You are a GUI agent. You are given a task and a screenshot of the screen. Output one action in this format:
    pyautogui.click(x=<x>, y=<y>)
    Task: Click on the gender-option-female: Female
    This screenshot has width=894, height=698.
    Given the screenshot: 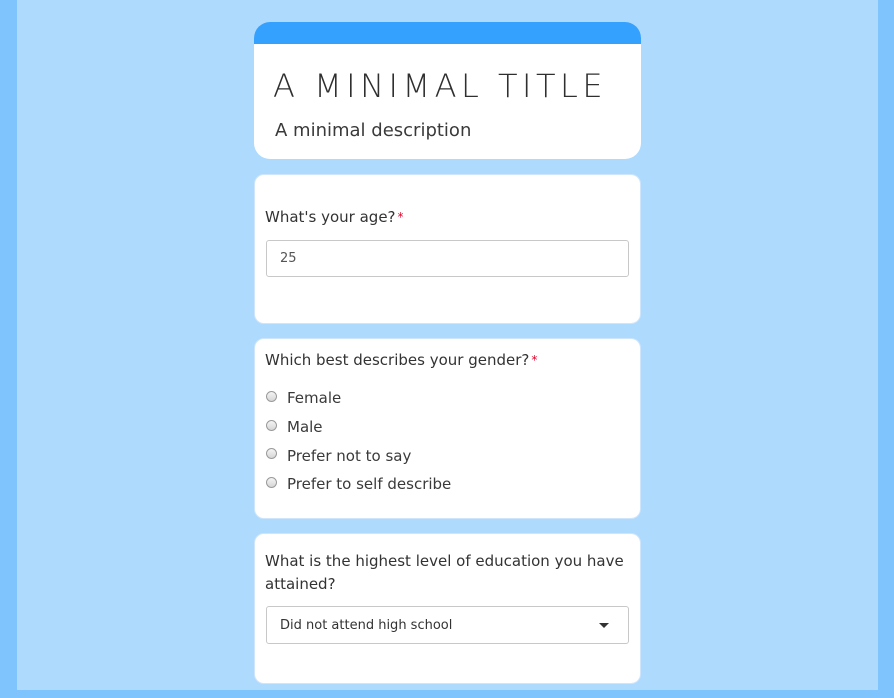 What is the action you would take?
    pyautogui.click(x=358, y=398)
    